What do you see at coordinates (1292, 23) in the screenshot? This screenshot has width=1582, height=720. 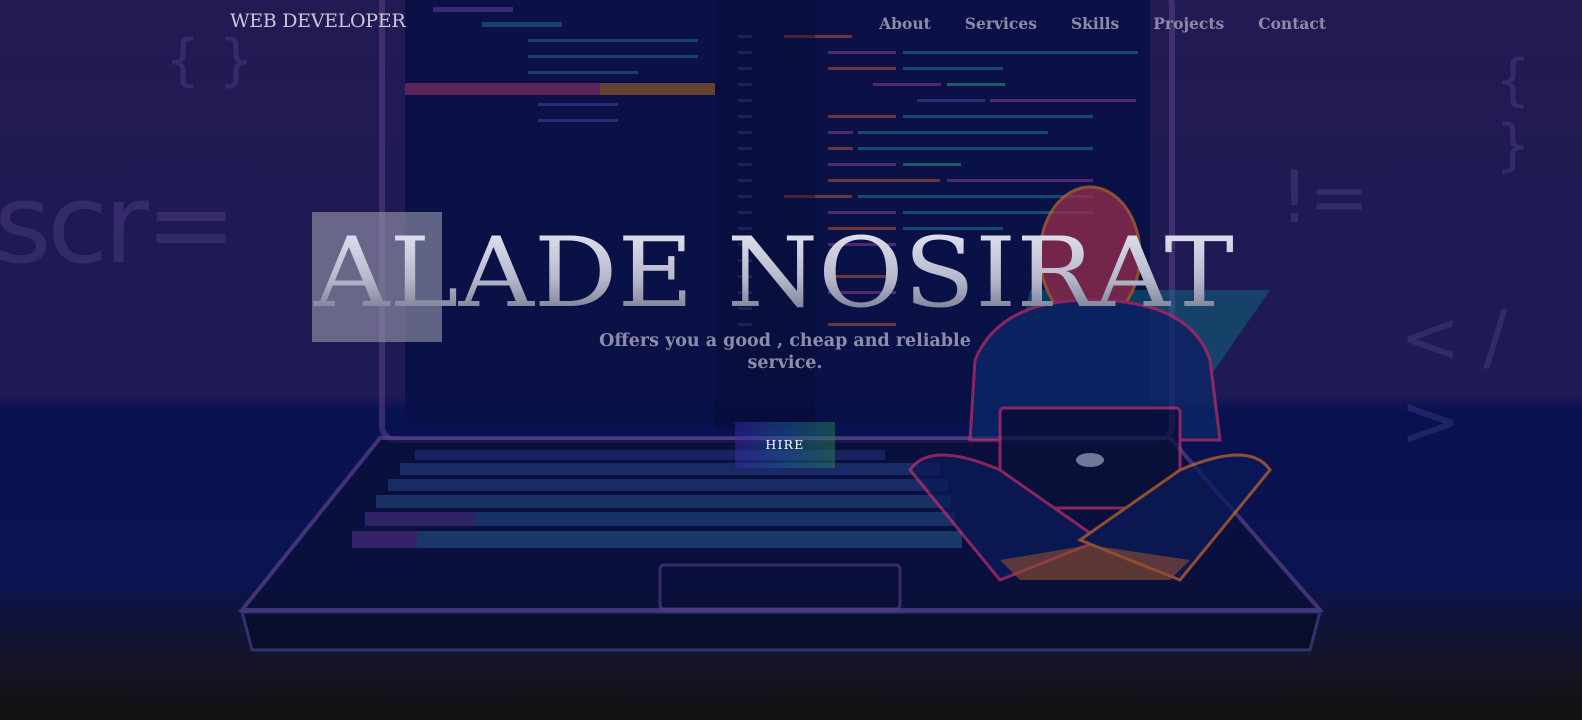 I see `nav-link-contact: Contact` at bounding box center [1292, 23].